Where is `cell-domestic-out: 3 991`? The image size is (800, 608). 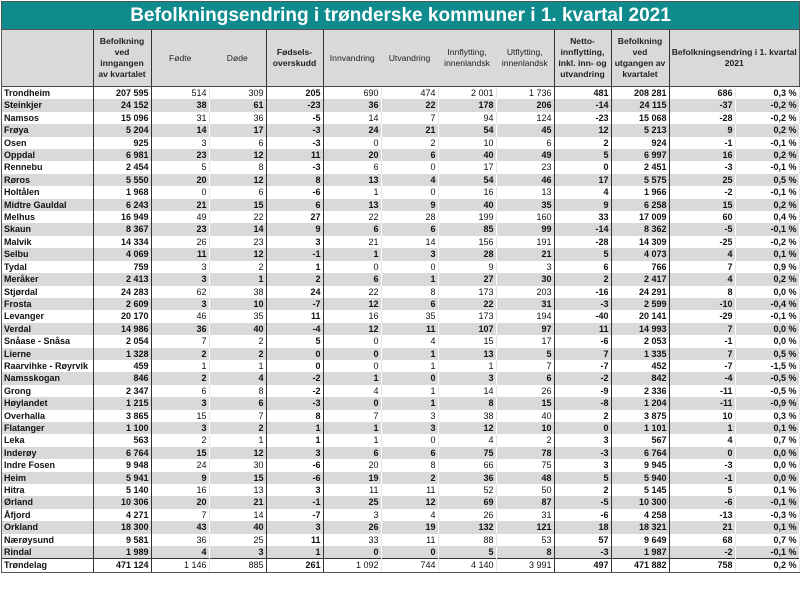
cell-domestic-out: 3 991 is located at coordinates (525, 565).